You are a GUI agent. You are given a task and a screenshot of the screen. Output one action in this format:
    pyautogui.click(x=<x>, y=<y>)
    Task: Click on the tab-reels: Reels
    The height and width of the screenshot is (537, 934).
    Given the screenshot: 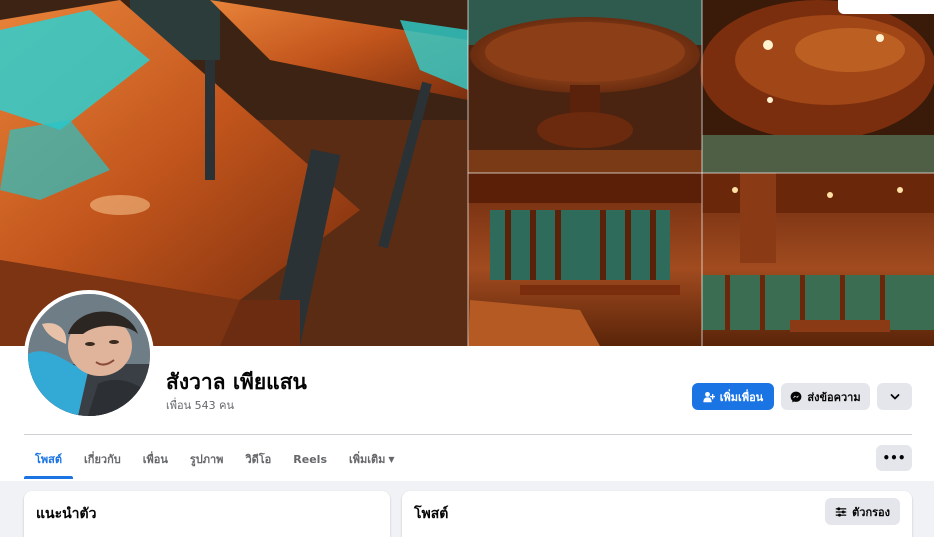 What is the action you would take?
    pyautogui.click(x=310, y=459)
    